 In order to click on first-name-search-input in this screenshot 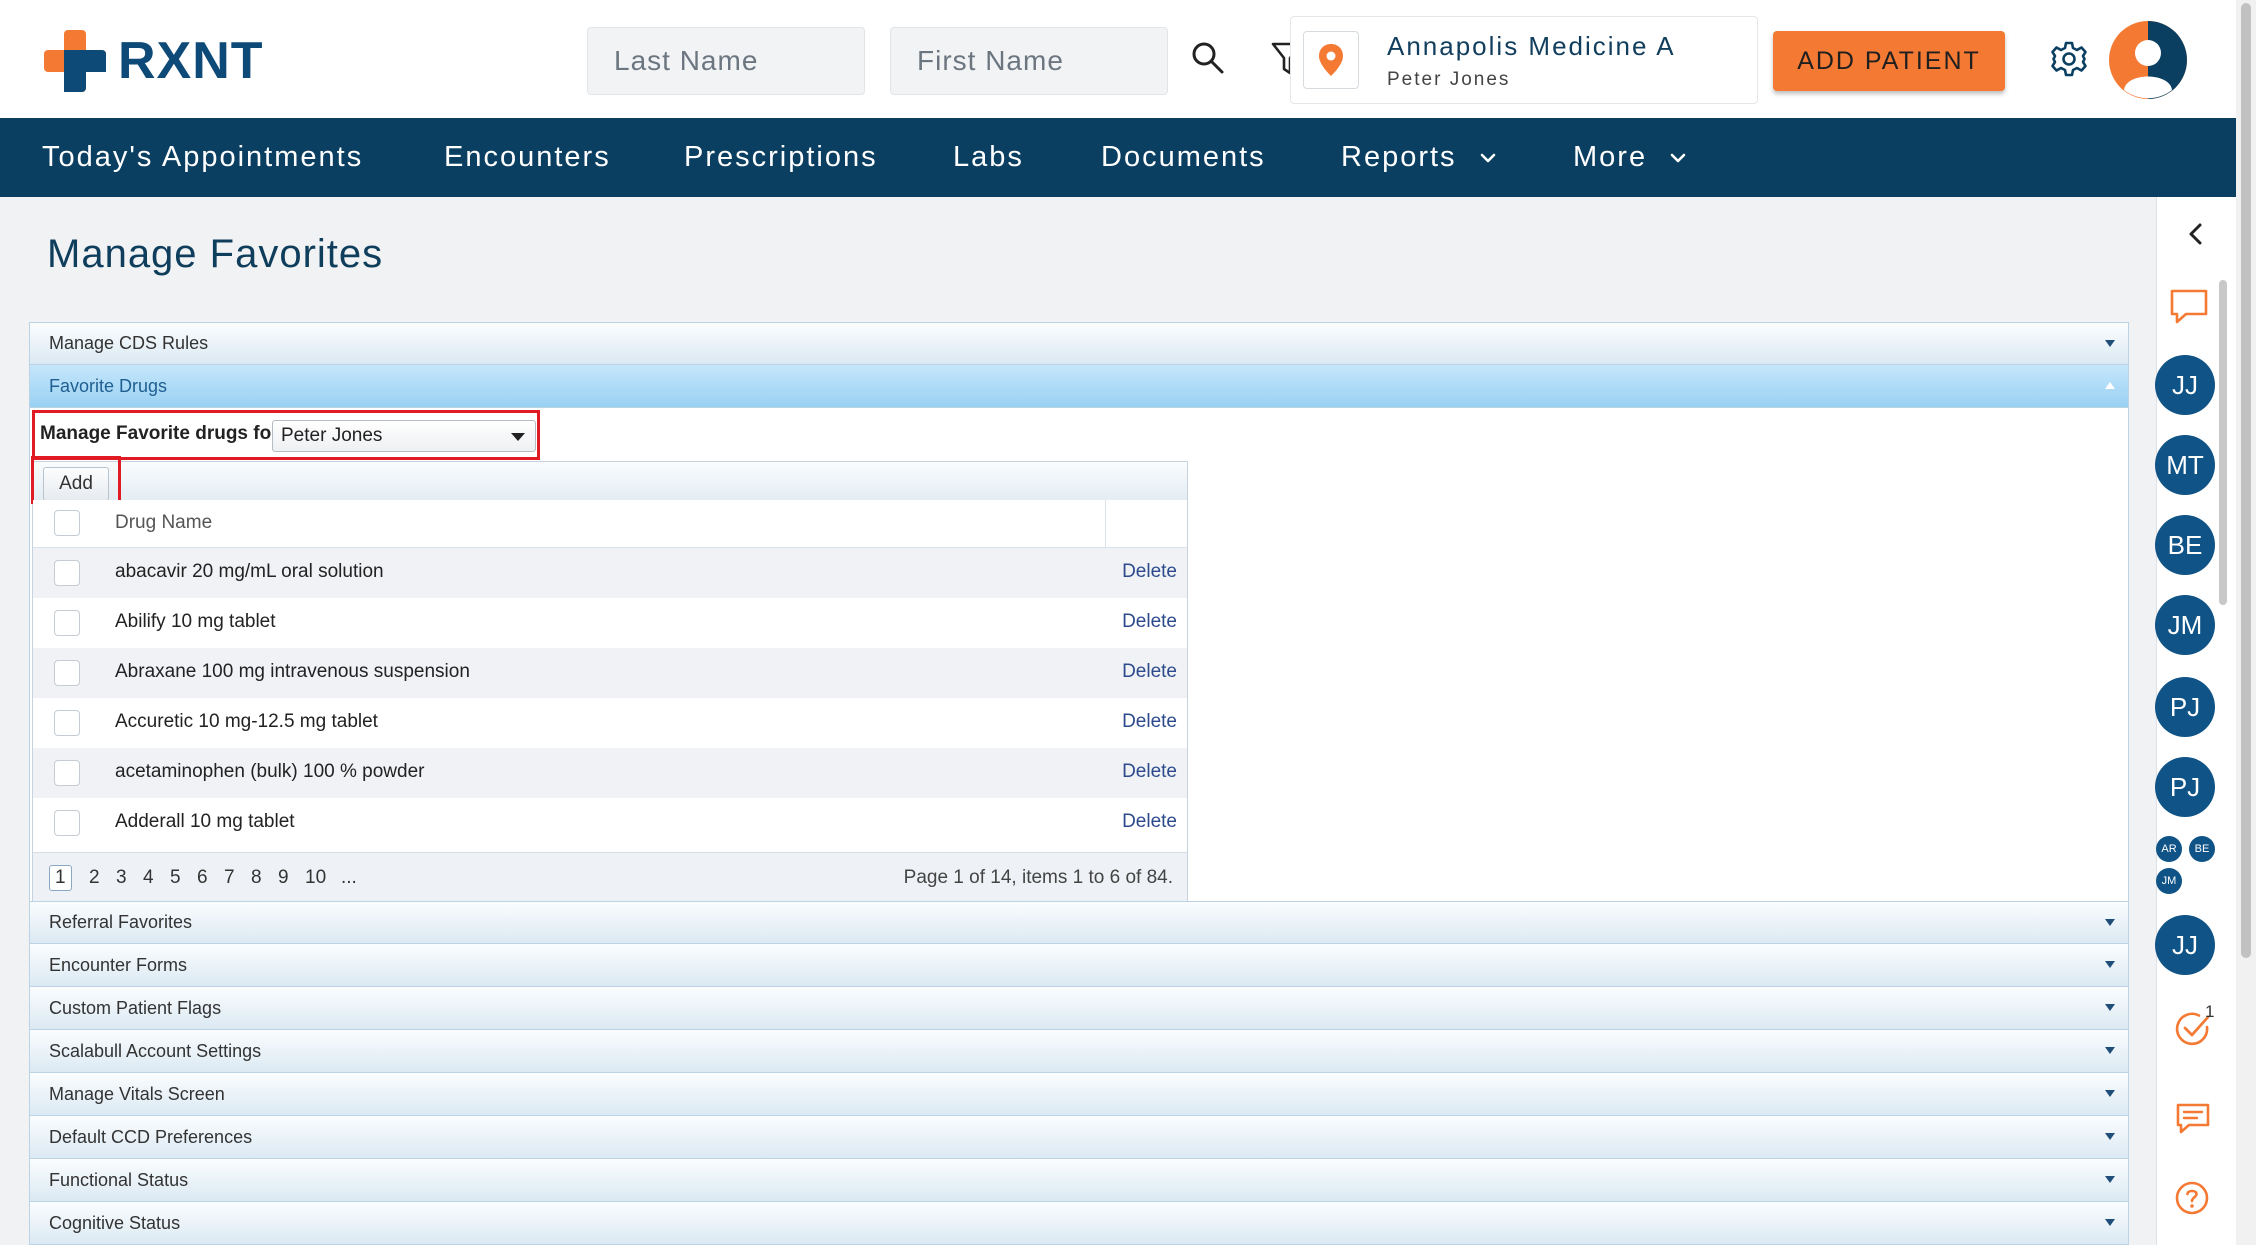, I will do `click(1029, 61)`.